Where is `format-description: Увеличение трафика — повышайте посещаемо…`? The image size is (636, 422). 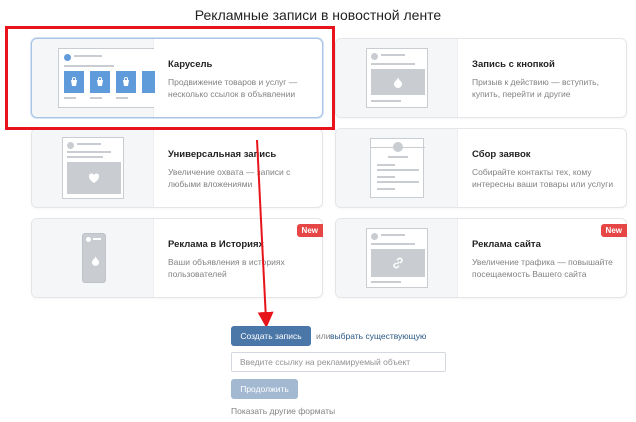 format-description: Увеличение трафика — повышайте посещаемо… is located at coordinates (542, 268).